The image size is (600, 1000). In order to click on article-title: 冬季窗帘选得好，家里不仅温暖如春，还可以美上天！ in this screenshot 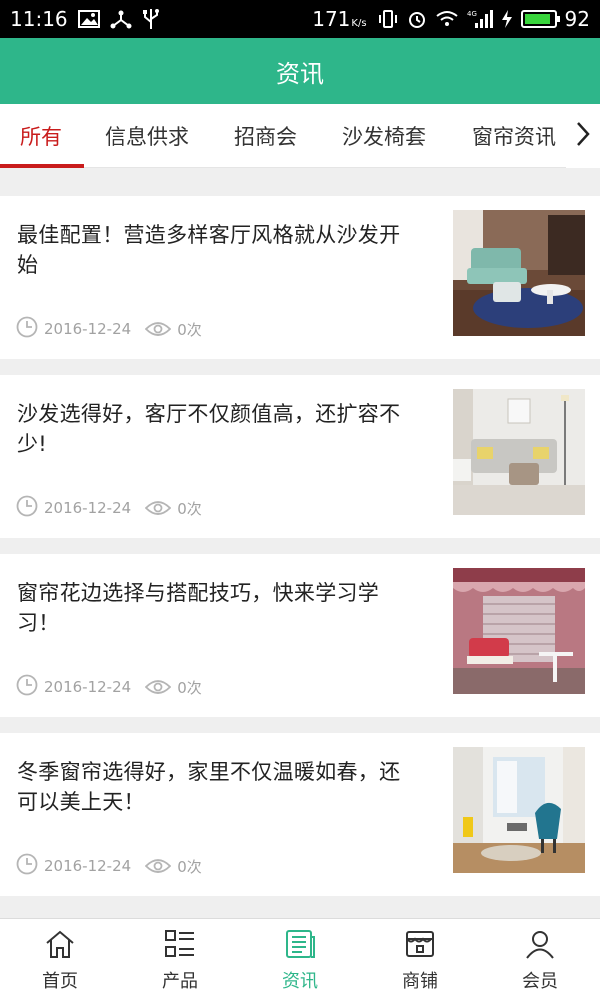, I will do `click(217, 787)`.